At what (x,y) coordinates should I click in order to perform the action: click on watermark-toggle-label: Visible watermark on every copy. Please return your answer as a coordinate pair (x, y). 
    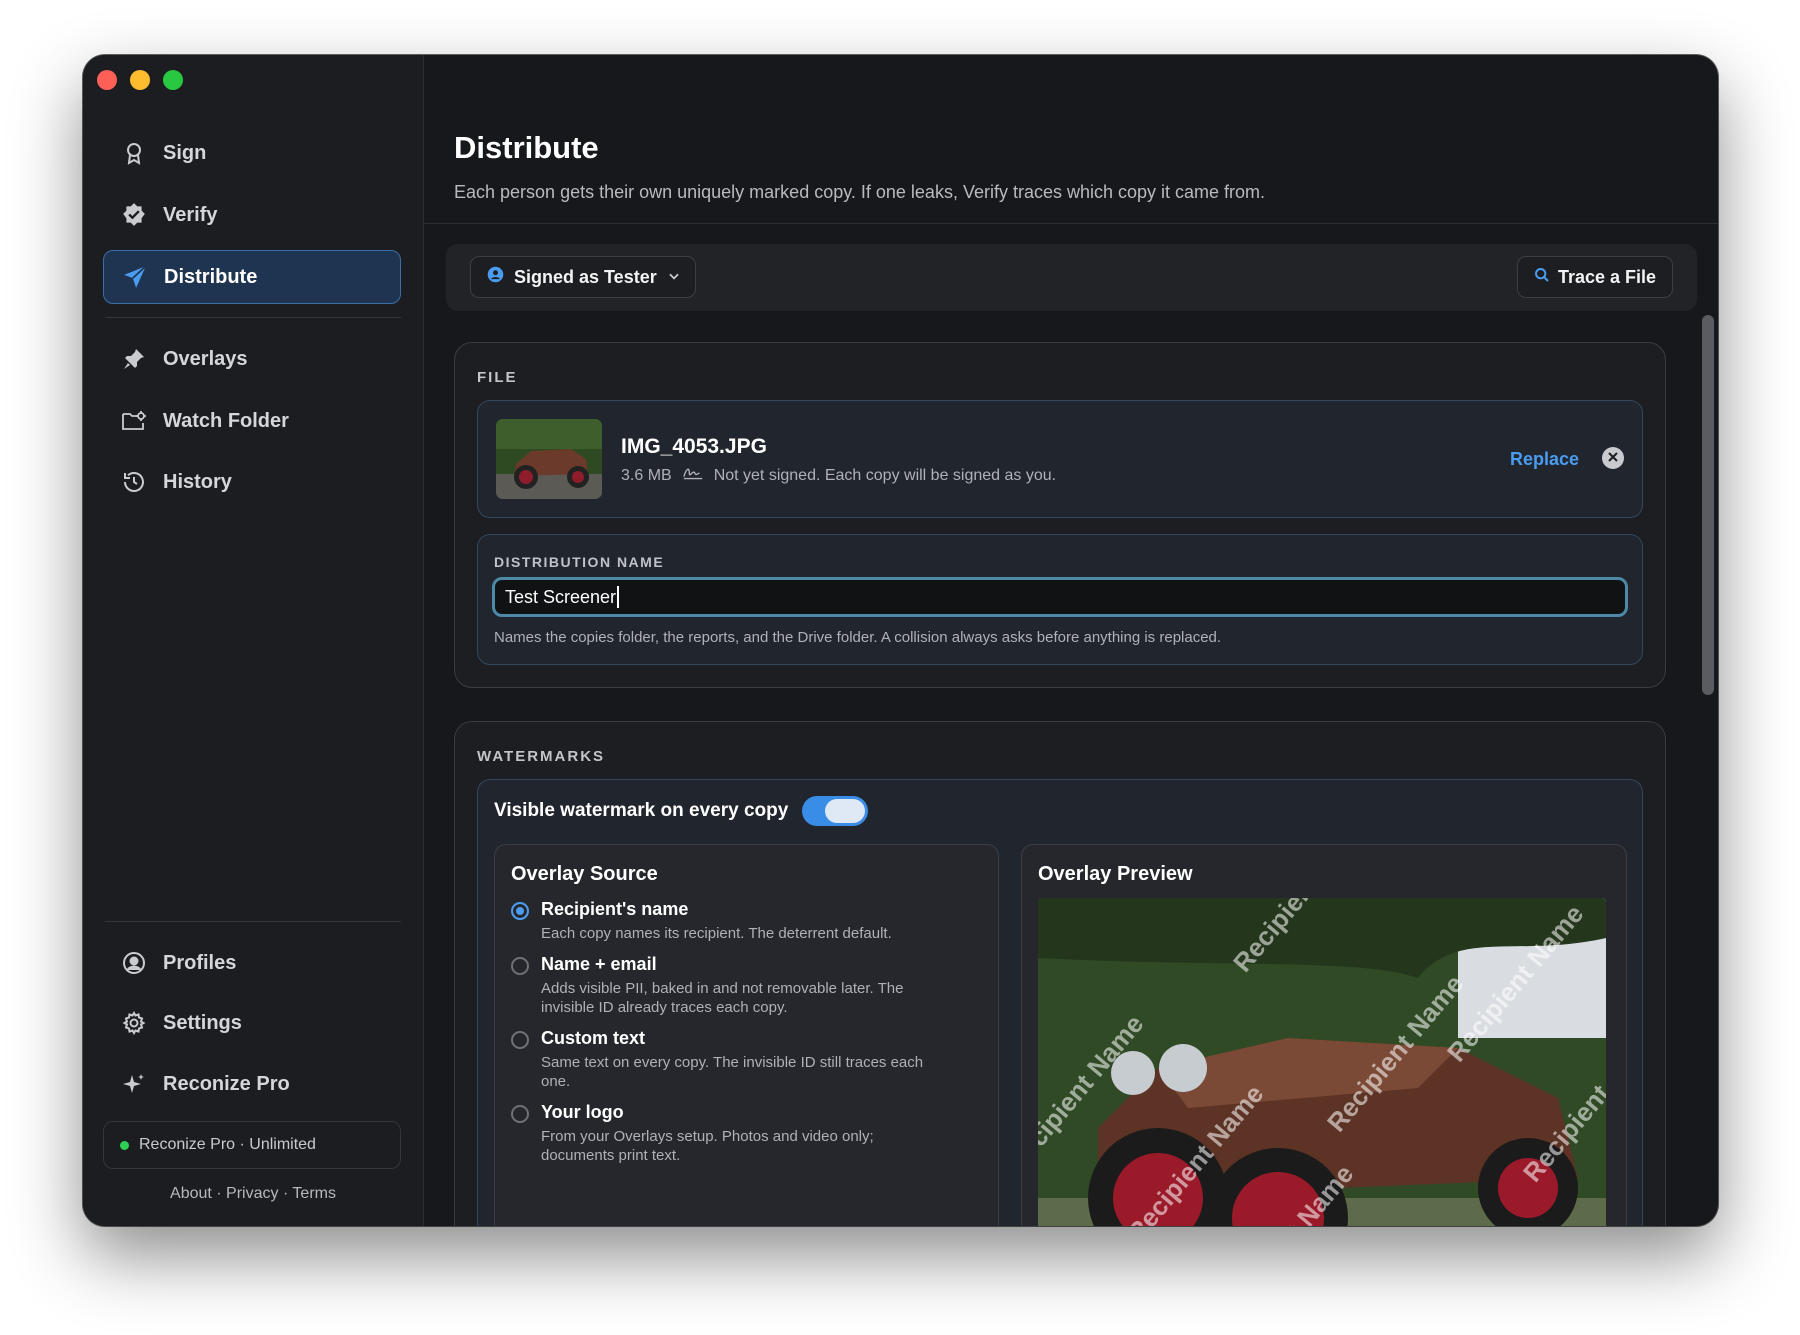
    Looking at the image, I should click on (641, 810).